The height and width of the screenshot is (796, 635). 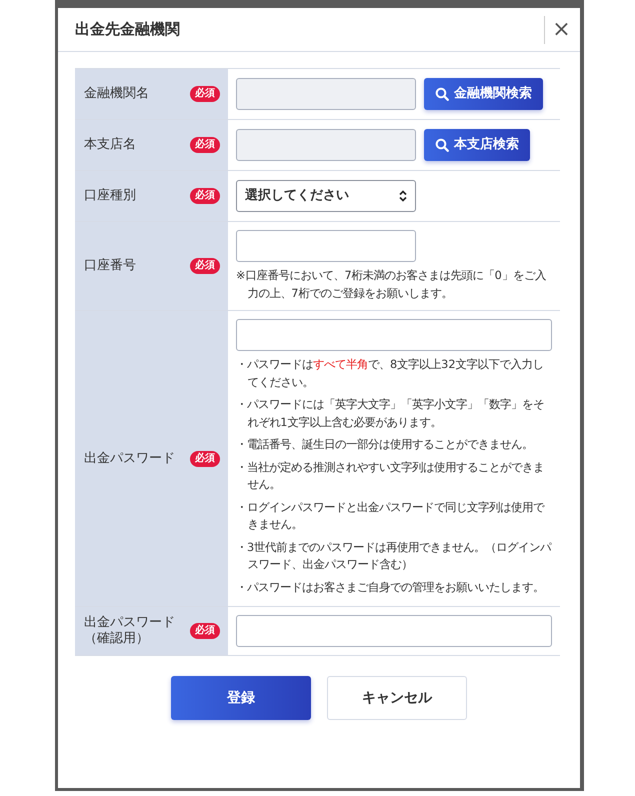 I want to click on note-text: ・パスワードはお客さまご自身での管理をお願いいたします。, so click(x=390, y=588).